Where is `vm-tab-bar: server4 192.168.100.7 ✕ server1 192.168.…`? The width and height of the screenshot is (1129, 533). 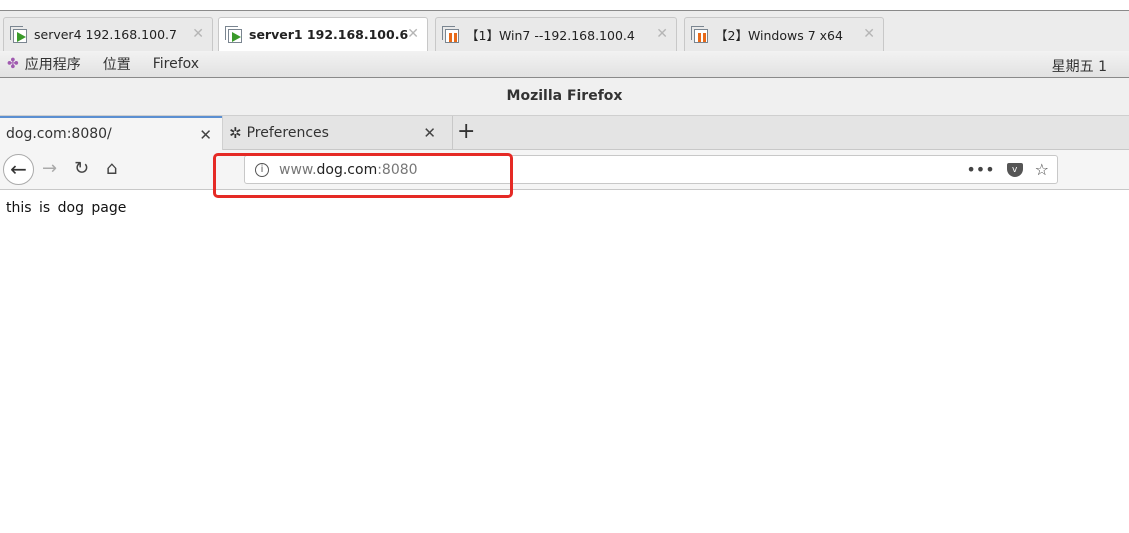 vm-tab-bar: server4 192.168.100.7 ✕ server1 192.168.… is located at coordinates (564, 31).